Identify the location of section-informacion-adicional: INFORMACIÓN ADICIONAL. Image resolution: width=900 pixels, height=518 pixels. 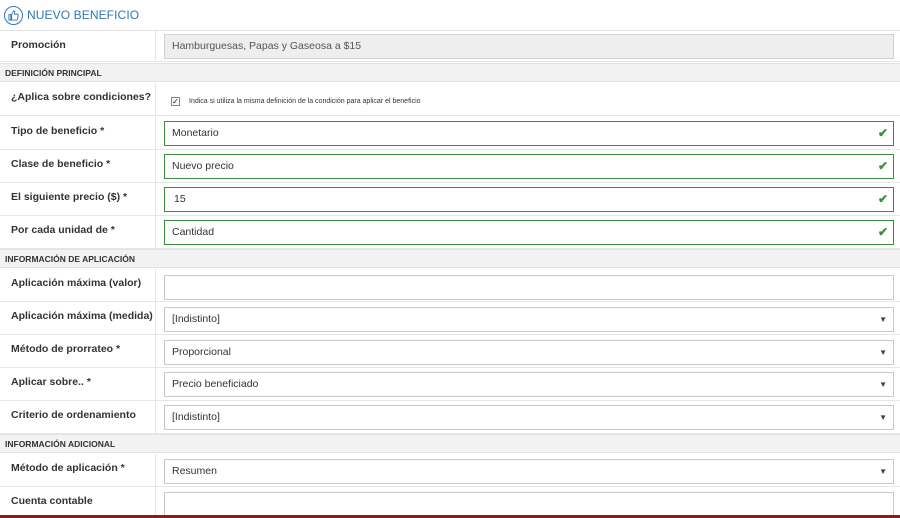
(450, 443).